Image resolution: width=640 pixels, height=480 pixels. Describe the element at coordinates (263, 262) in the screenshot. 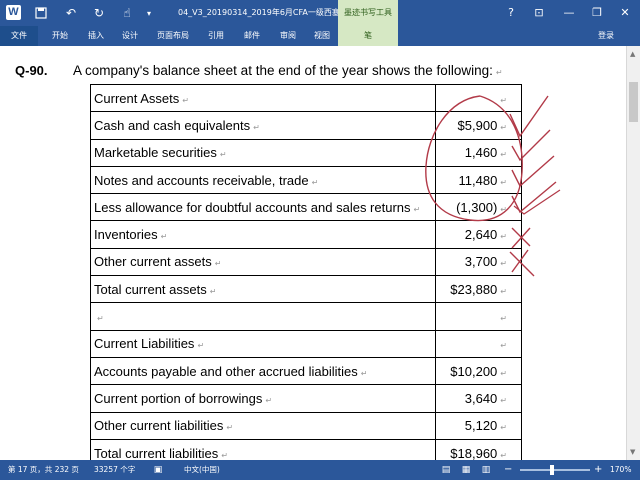

I see `row-label: Other current assets ↵` at that location.